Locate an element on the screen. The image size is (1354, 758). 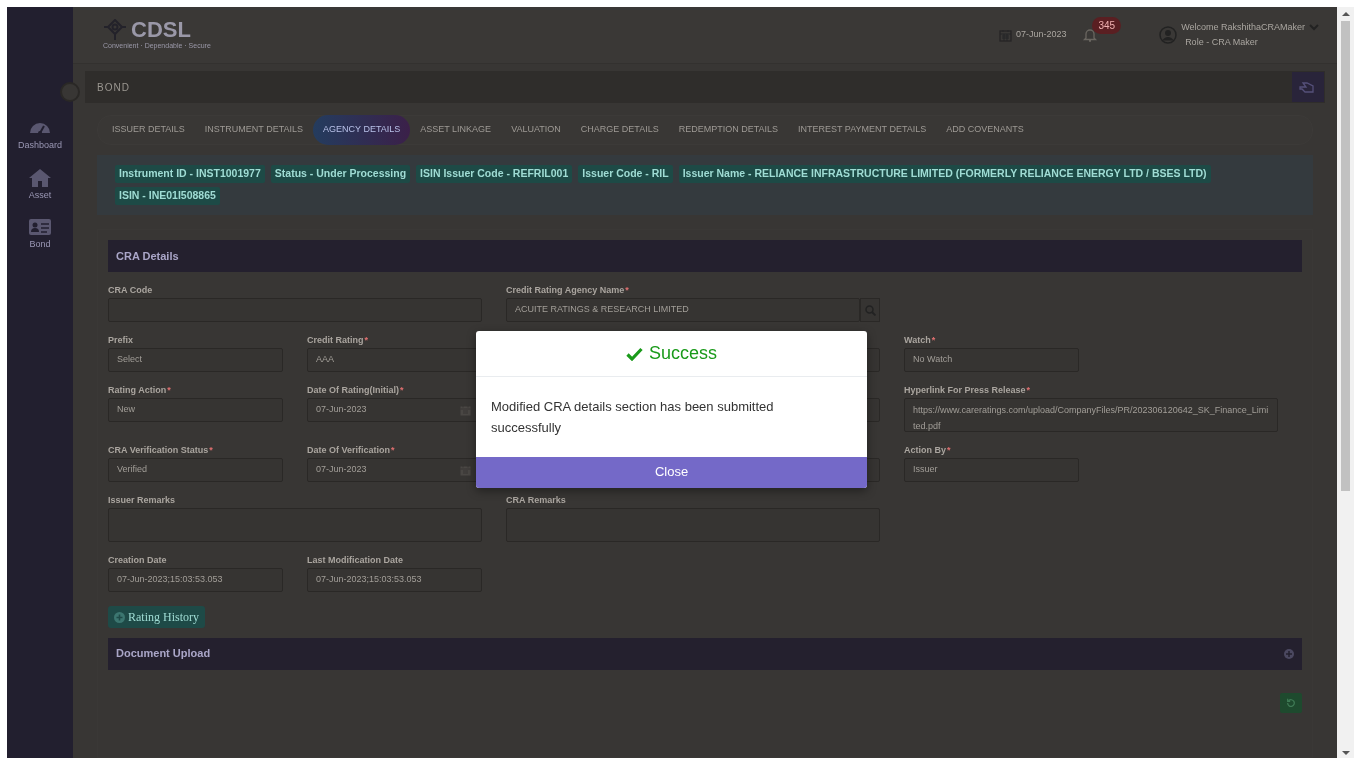
tab: ISSUER DETAILS is located at coordinates (148, 130).